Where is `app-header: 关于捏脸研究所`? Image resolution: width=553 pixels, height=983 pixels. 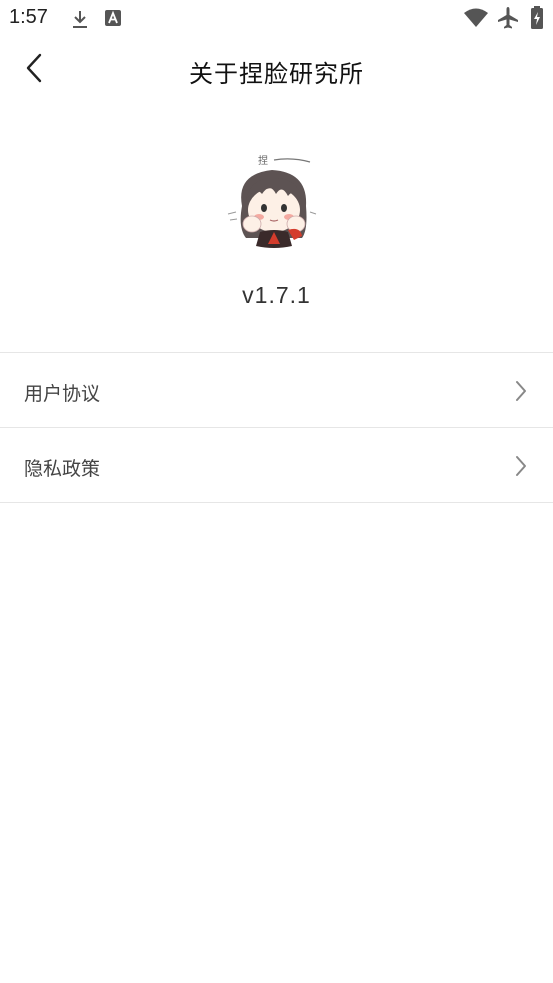 app-header: 关于捏脸研究所 is located at coordinates (276, 71).